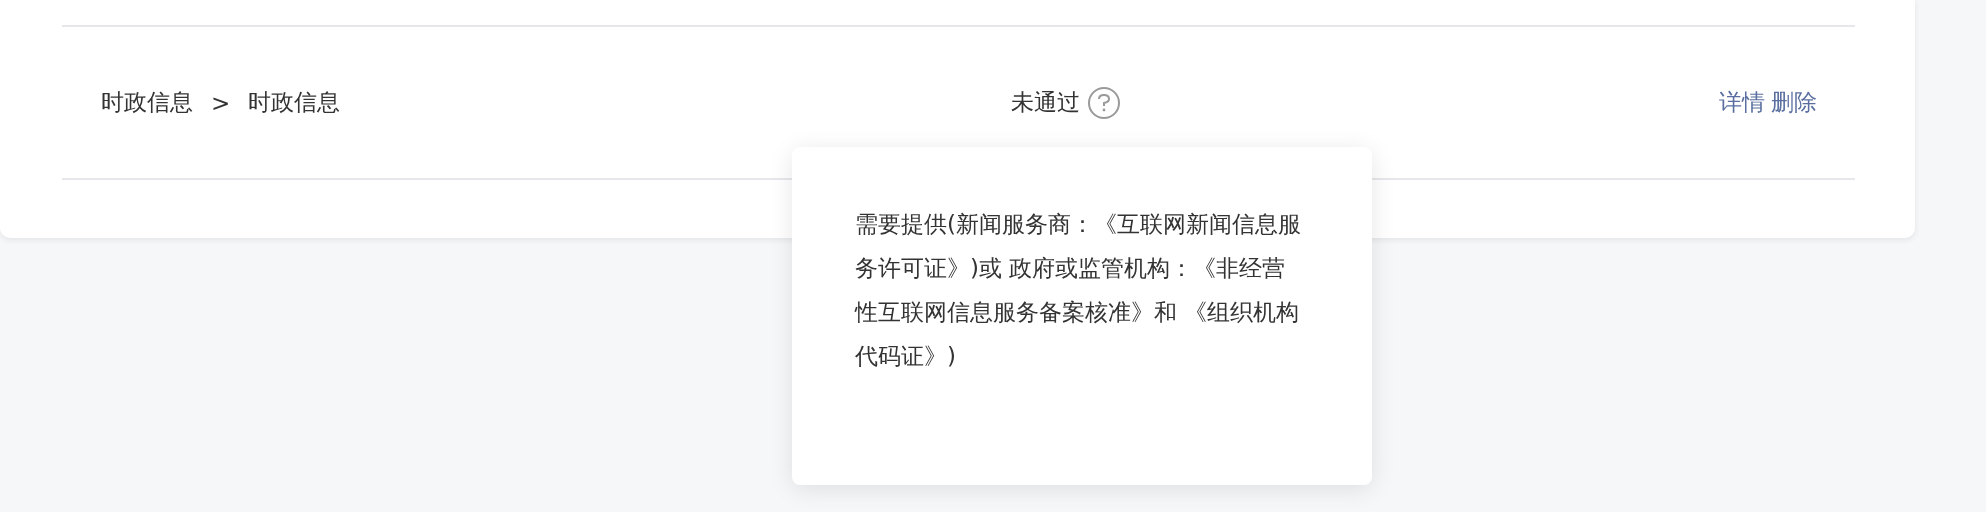  Describe the element at coordinates (1794, 102) in the screenshot. I see `delete-link: 删除` at that location.